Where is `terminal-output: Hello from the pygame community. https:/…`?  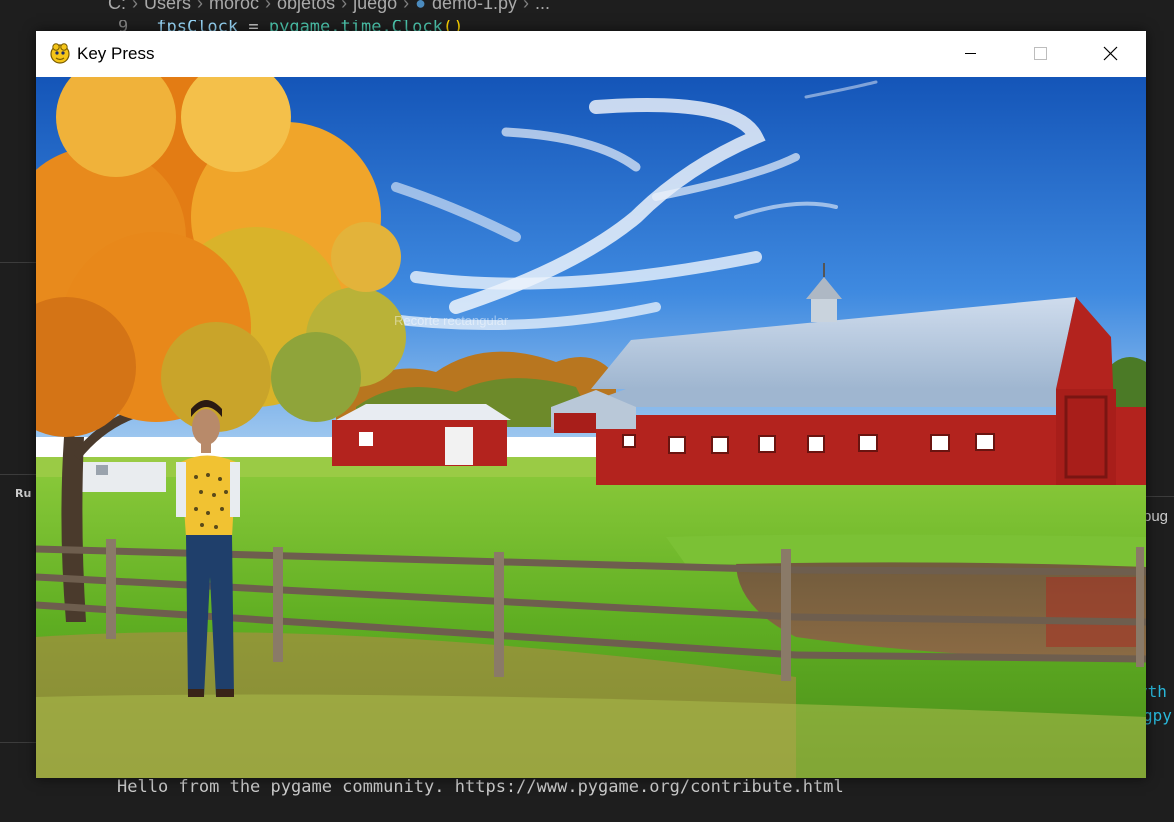
terminal-output: Hello from the pygame community. https:/… is located at coordinates (480, 787).